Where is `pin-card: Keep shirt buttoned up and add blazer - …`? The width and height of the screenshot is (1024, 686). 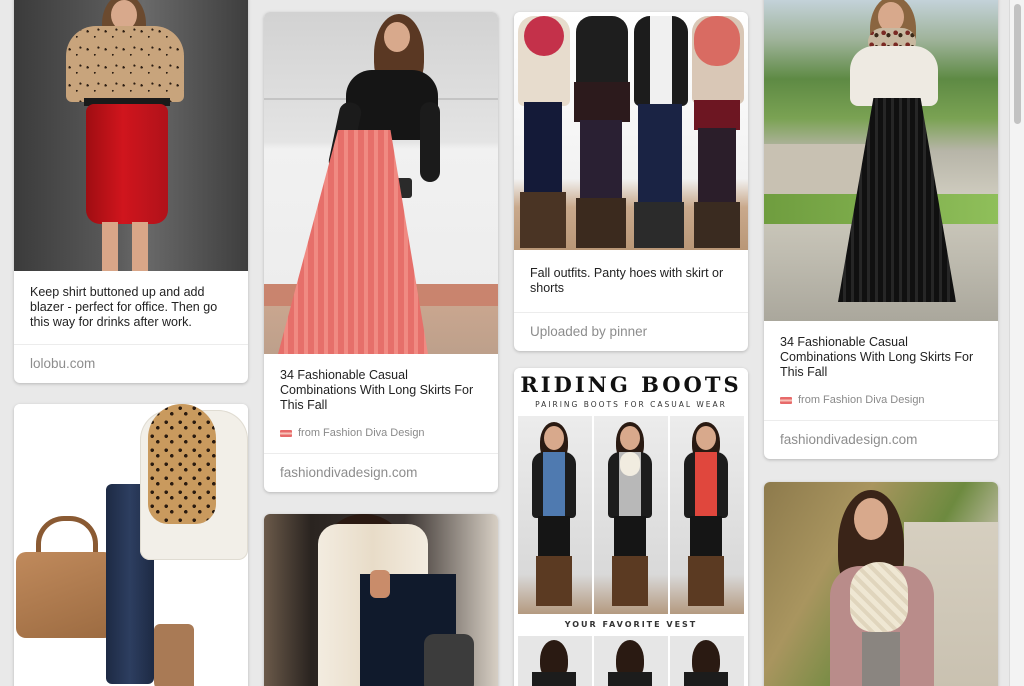 pin-card: Keep shirt buttoned up and add blazer - … is located at coordinates (131, 191).